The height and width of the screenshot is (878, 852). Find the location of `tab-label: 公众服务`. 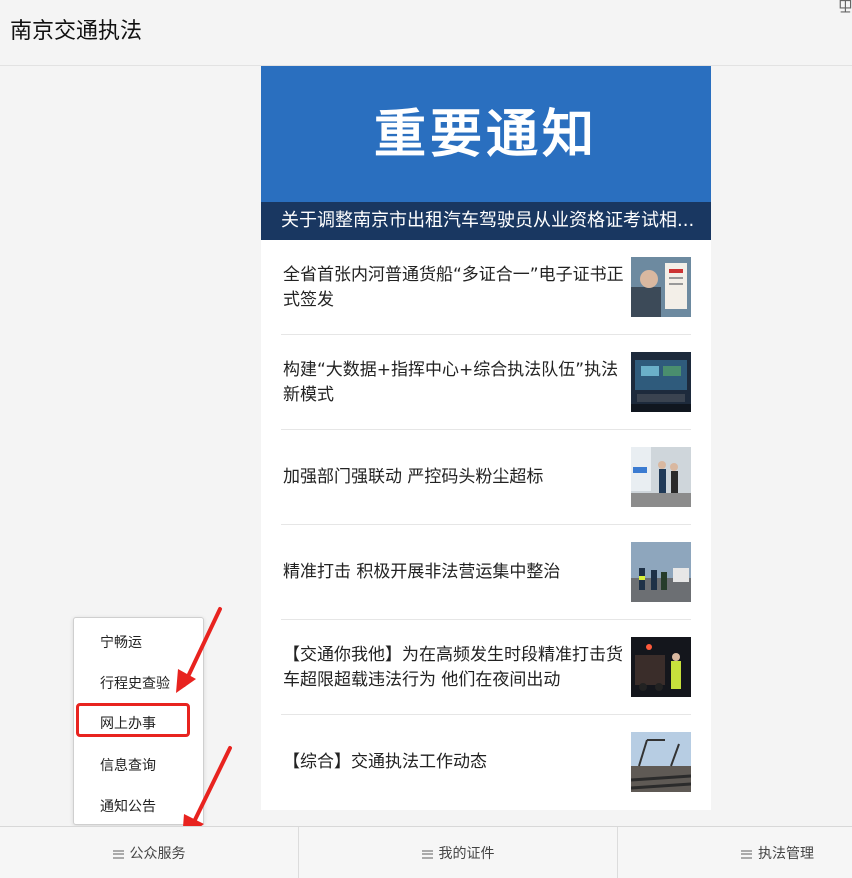

tab-label: 公众服务 is located at coordinates (157, 854).